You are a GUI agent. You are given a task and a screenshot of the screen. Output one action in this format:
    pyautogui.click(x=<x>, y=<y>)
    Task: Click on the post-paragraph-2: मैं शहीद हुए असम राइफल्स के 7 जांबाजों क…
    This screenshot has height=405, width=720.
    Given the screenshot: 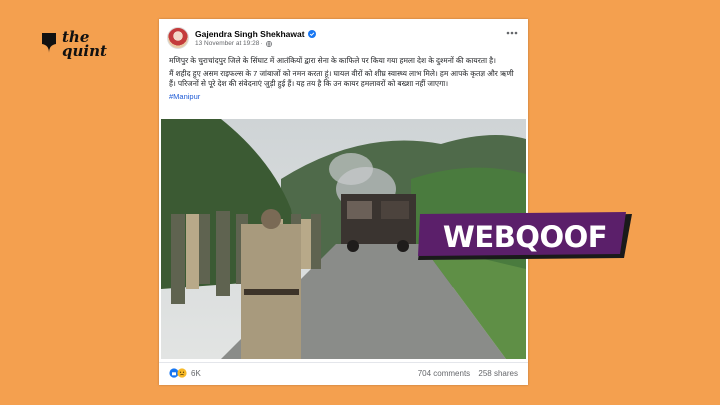 What is the action you would take?
    pyautogui.click(x=341, y=78)
    